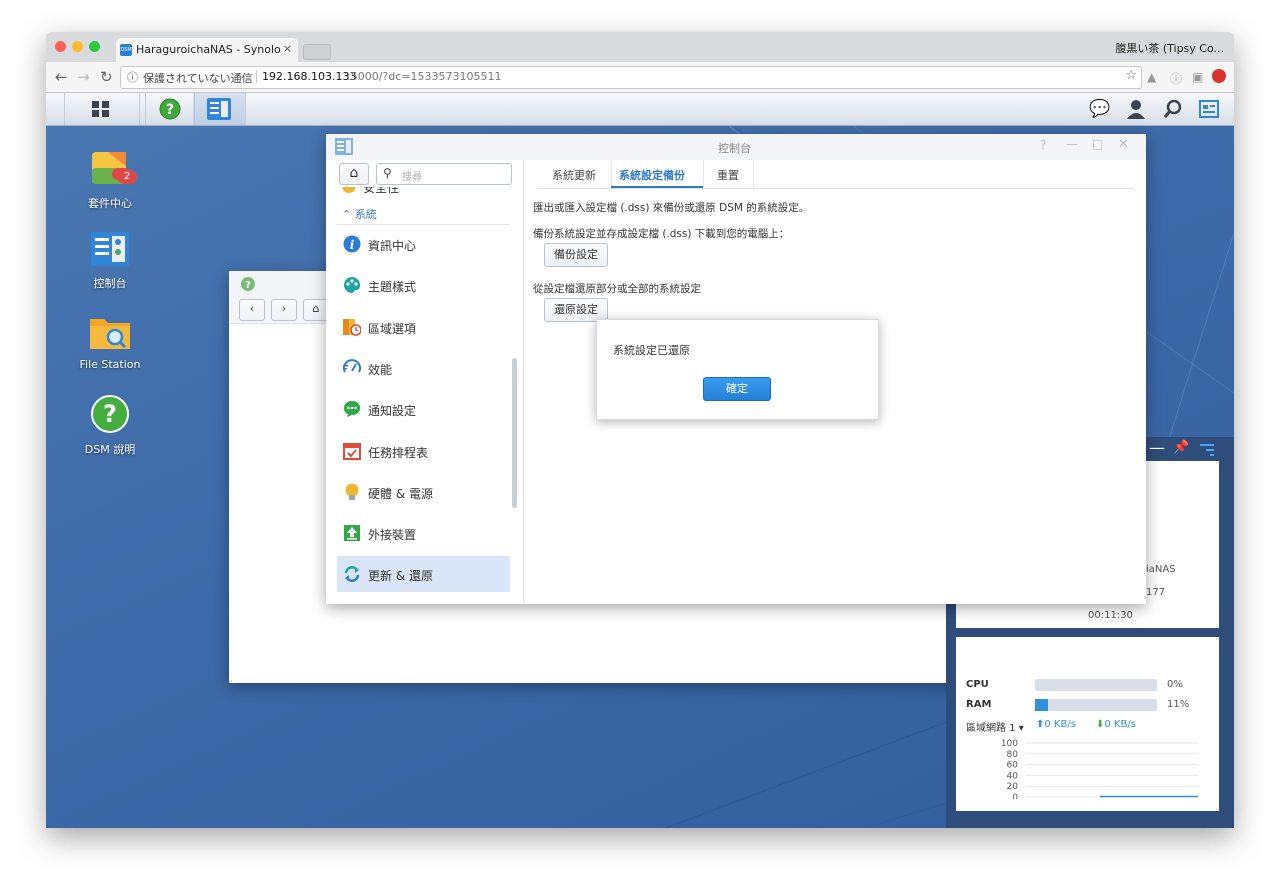  I want to click on search-icon, so click(1173, 109).